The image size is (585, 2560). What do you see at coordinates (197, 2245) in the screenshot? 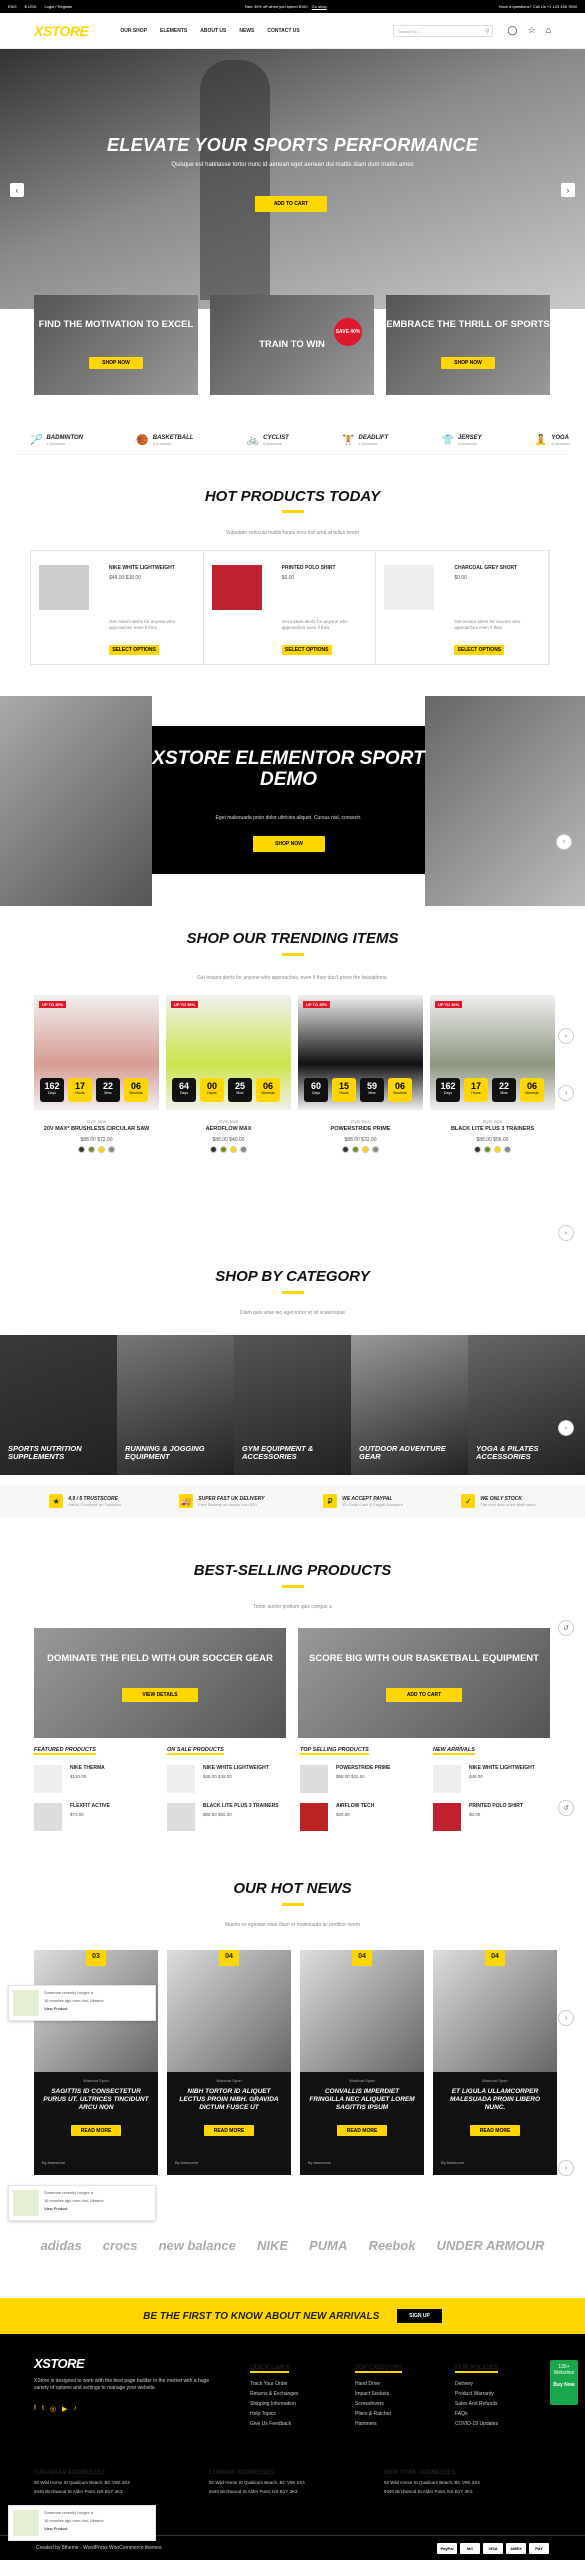
I see `brand-logo: new balance` at bounding box center [197, 2245].